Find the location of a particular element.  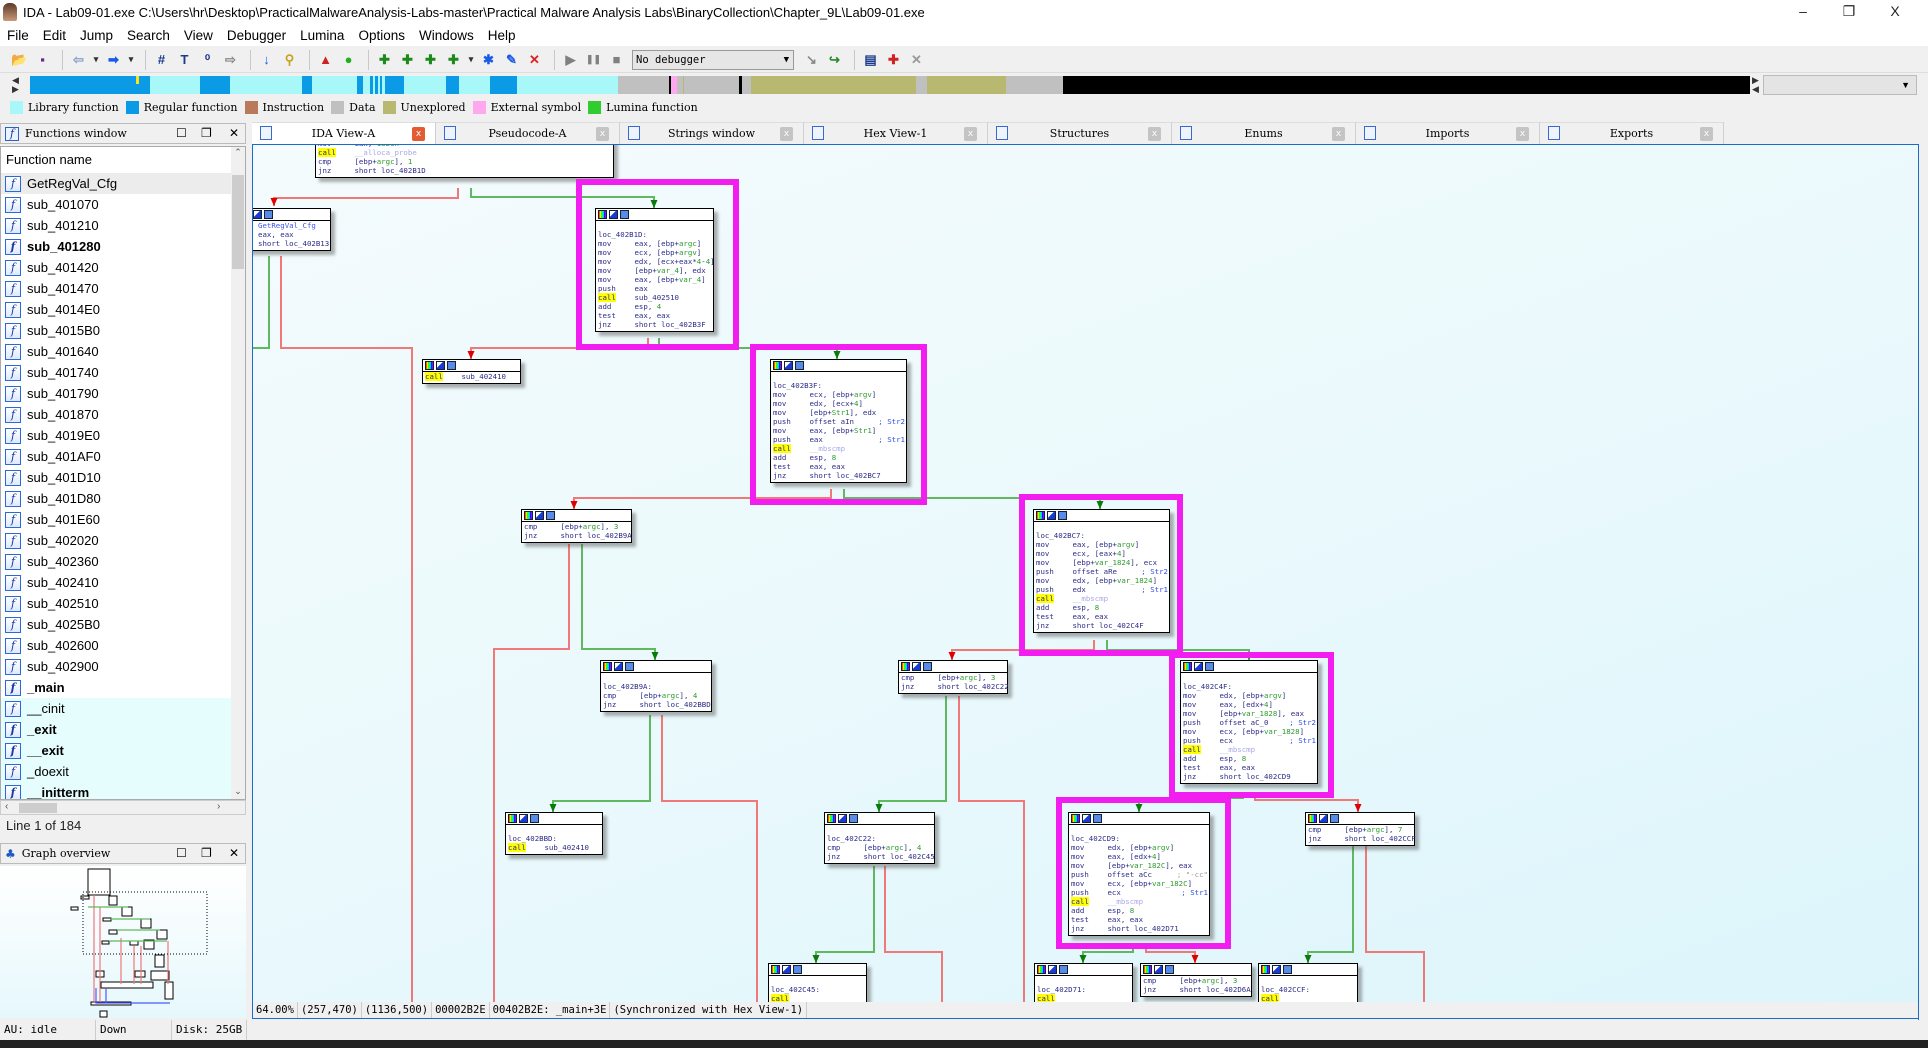

step-over-icon: ↪ is located at coordinates (834, 59).